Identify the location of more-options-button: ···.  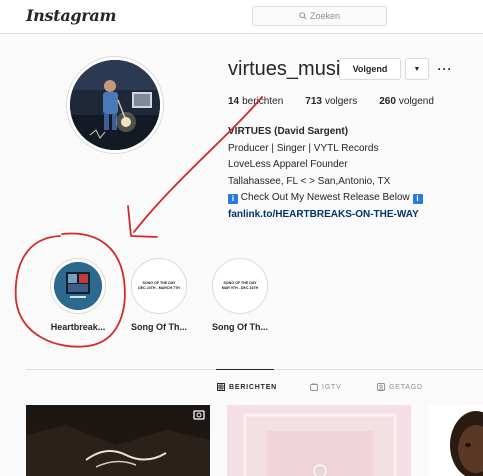
(445, 69).